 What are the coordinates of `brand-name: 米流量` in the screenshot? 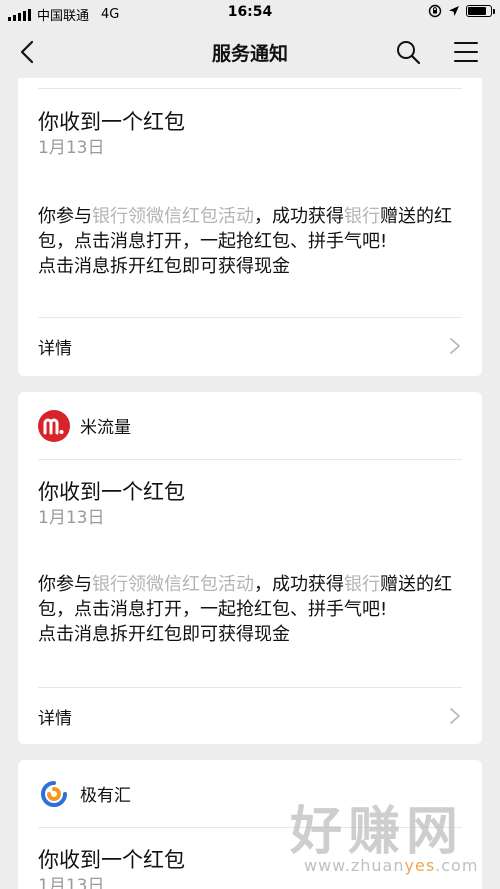 It's located at (105, 428).